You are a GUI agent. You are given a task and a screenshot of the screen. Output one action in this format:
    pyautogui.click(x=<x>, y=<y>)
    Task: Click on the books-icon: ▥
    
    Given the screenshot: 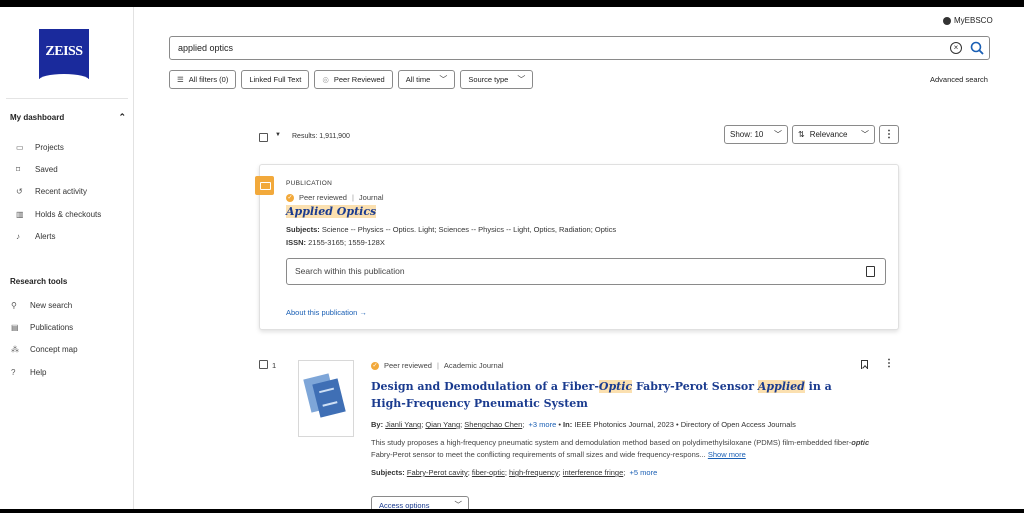 What is the action you would take?
    pyautogui.click(x=20, y=214)
    